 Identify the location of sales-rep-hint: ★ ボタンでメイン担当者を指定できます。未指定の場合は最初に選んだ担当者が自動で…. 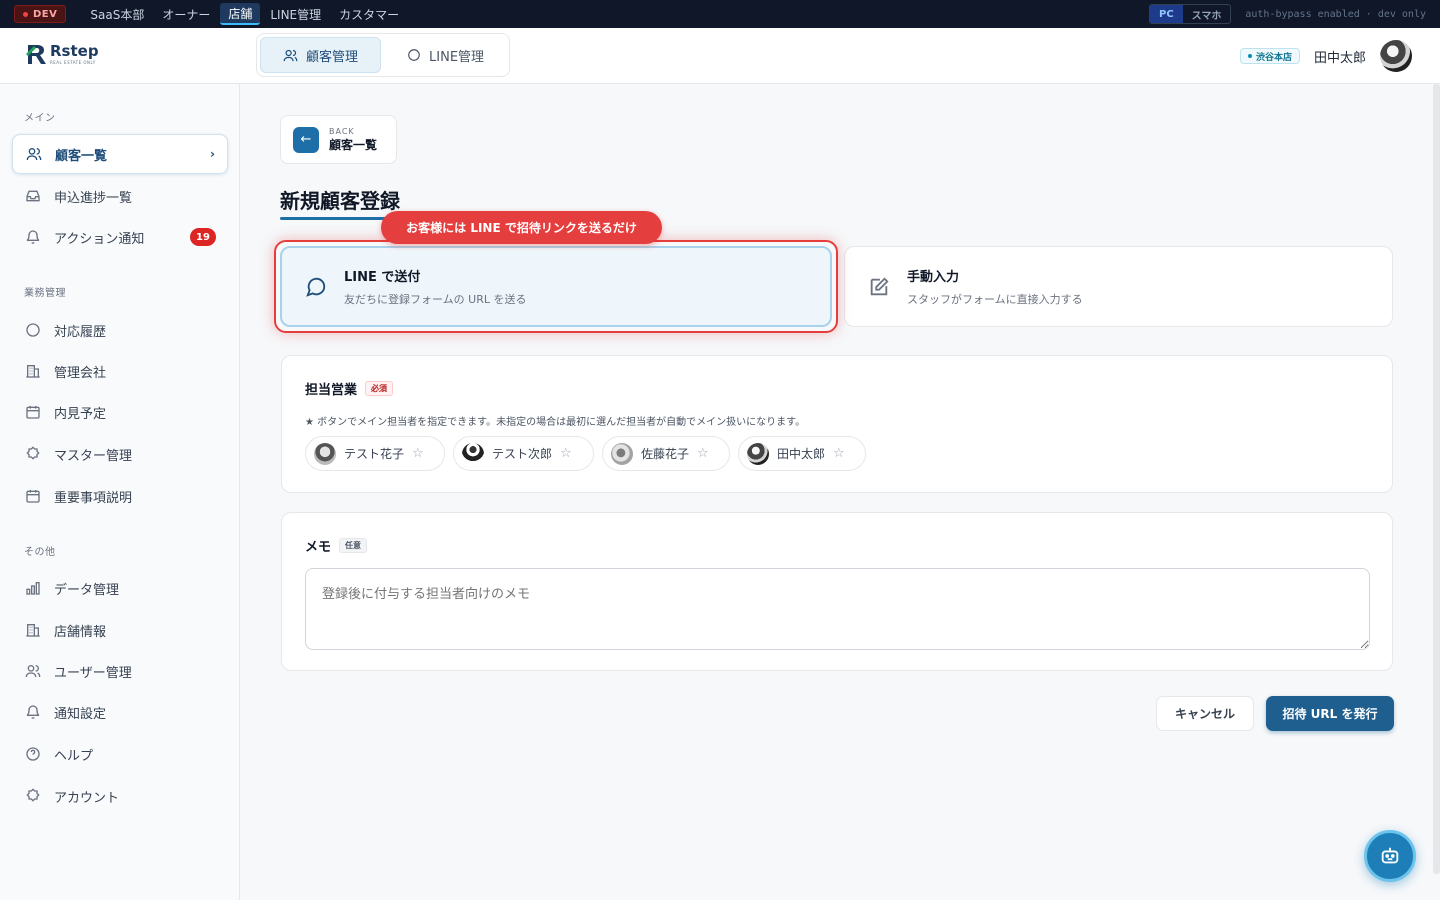
(555, 422).